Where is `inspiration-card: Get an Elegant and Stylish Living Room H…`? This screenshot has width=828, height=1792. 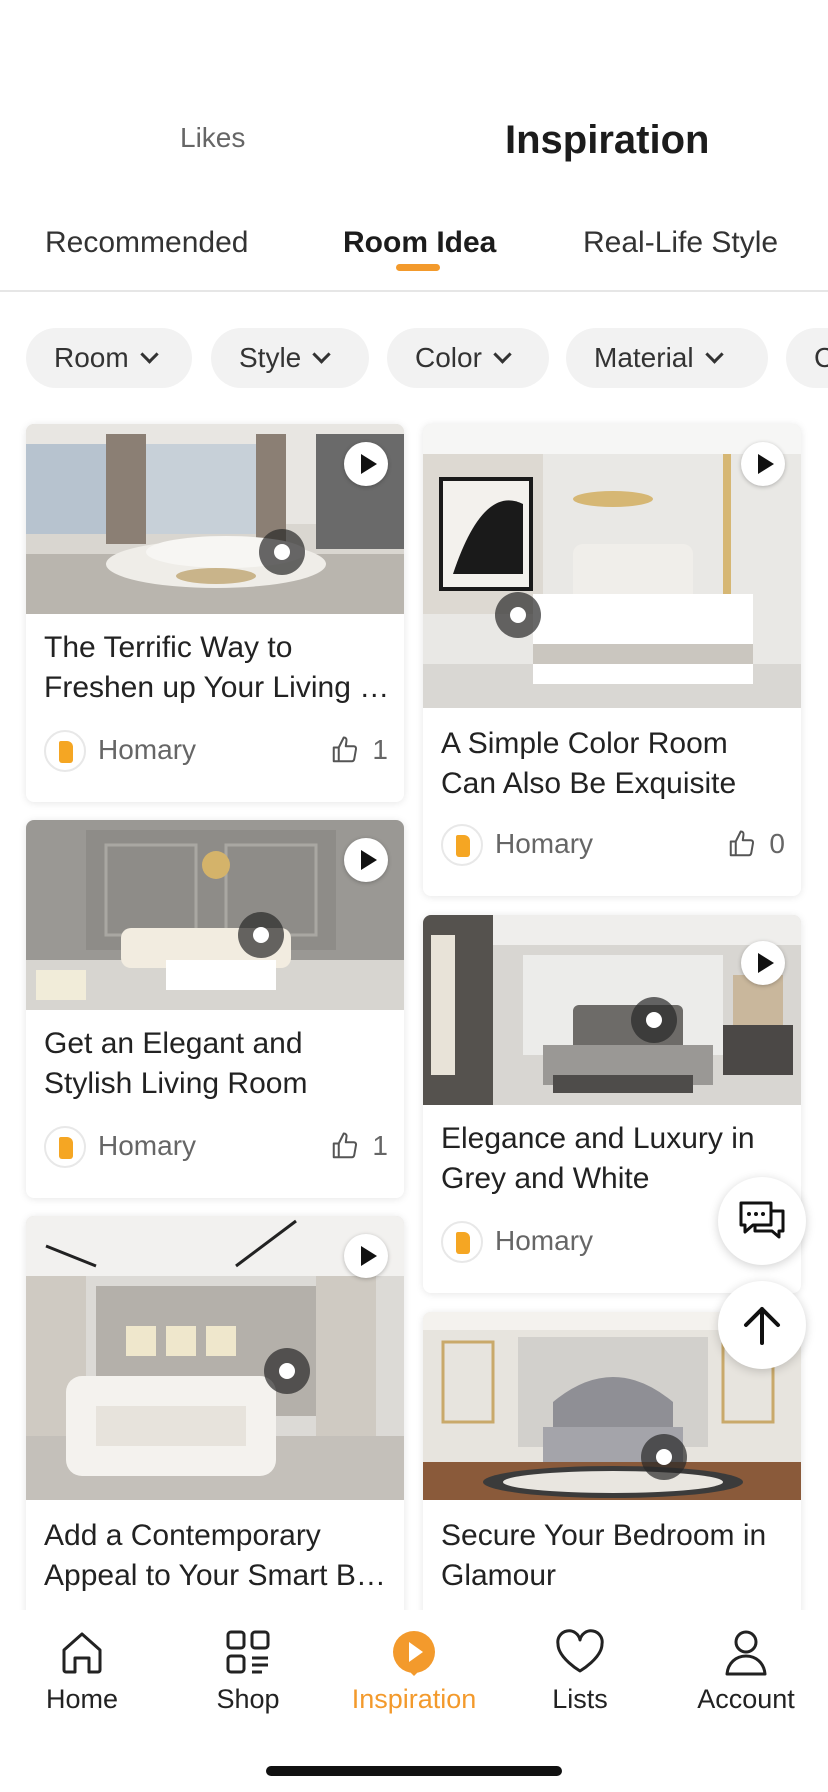 inspiration-card: Get an Elegant and Stylish Living Room H… is located at coordinates (215, 1009).